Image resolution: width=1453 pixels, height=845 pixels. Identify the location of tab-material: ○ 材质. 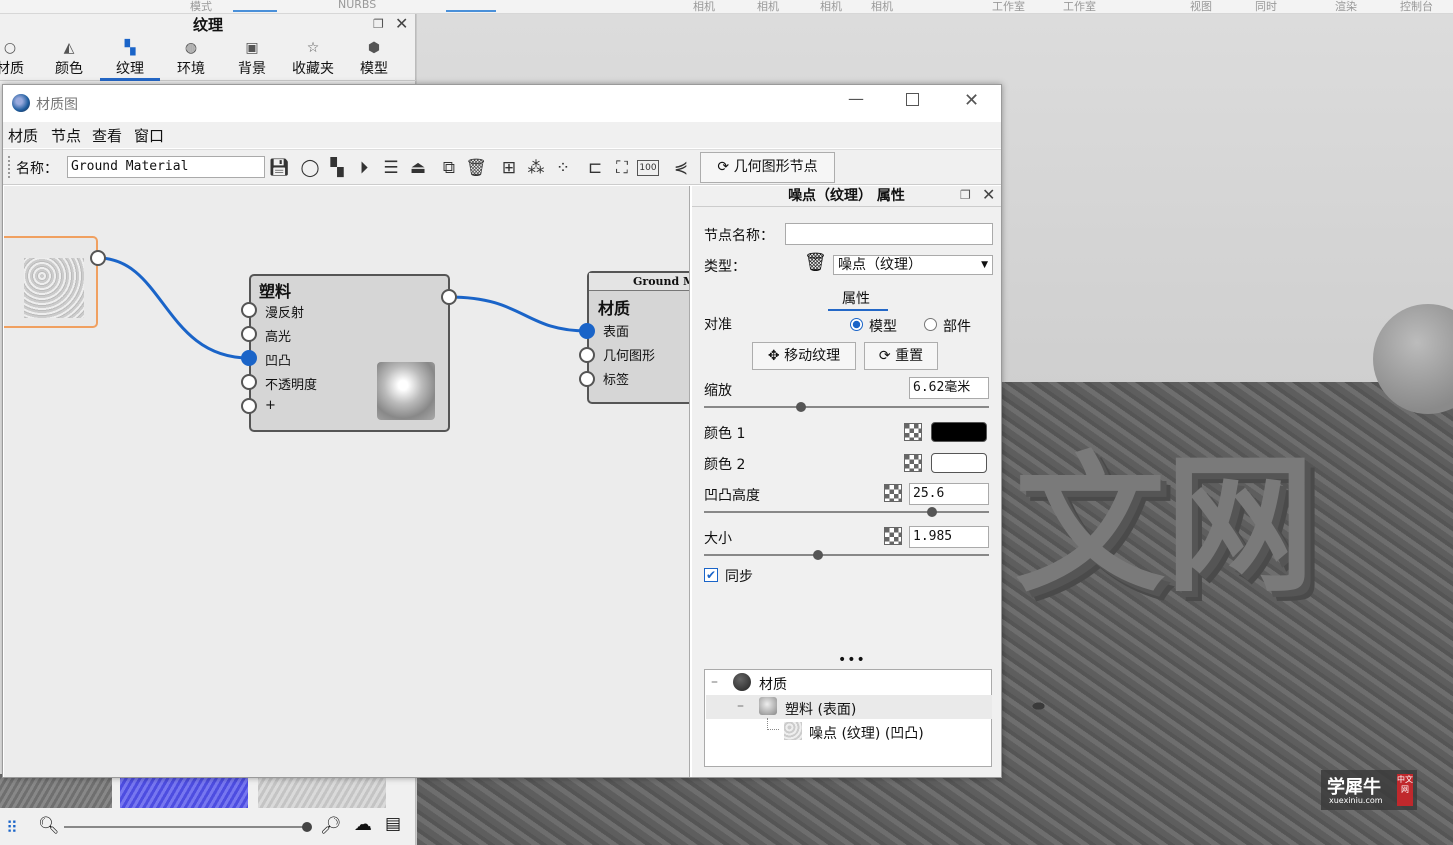
(19, 60).